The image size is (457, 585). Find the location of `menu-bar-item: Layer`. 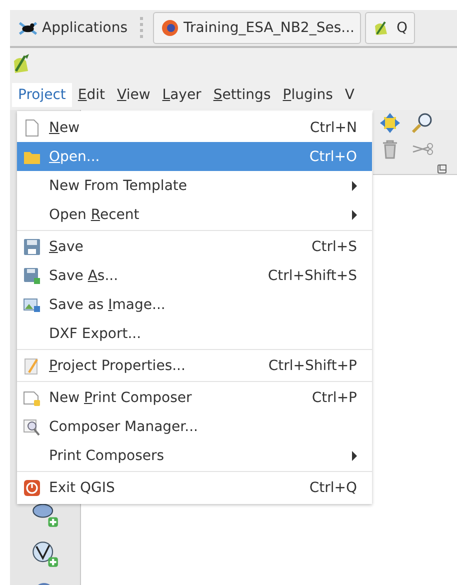

menu-bar-item: Layer is located at coordinates (182, 95).